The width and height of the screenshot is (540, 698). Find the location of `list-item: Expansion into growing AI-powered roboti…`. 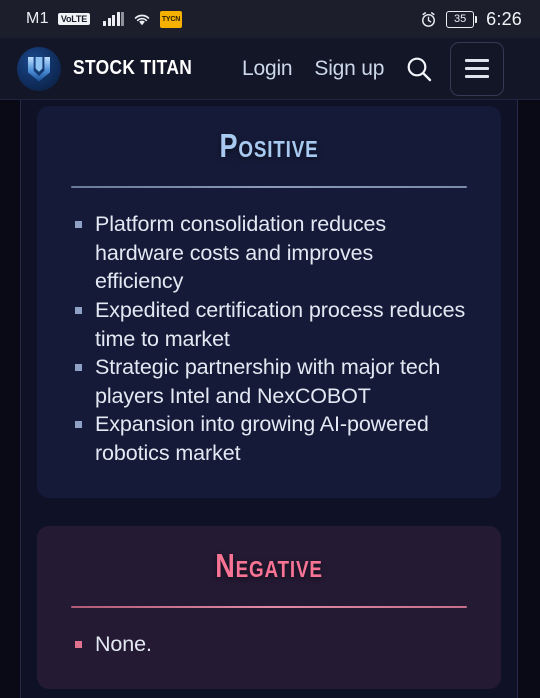

list-item: Expansion into growing AI-powered roboti… is located at coordinates (269, 438).